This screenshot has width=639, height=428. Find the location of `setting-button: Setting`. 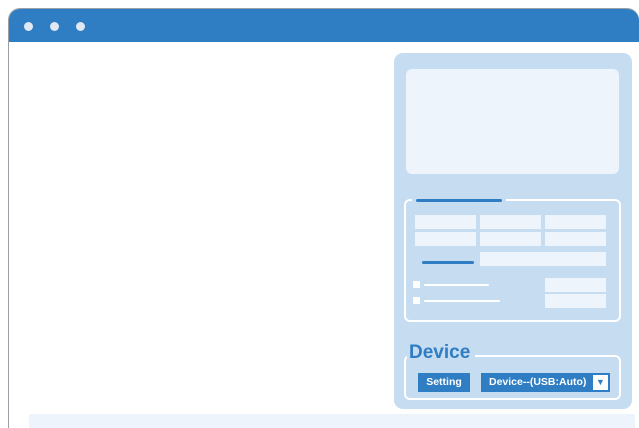

setting-button: Setting is located at coordinates (444, 382).